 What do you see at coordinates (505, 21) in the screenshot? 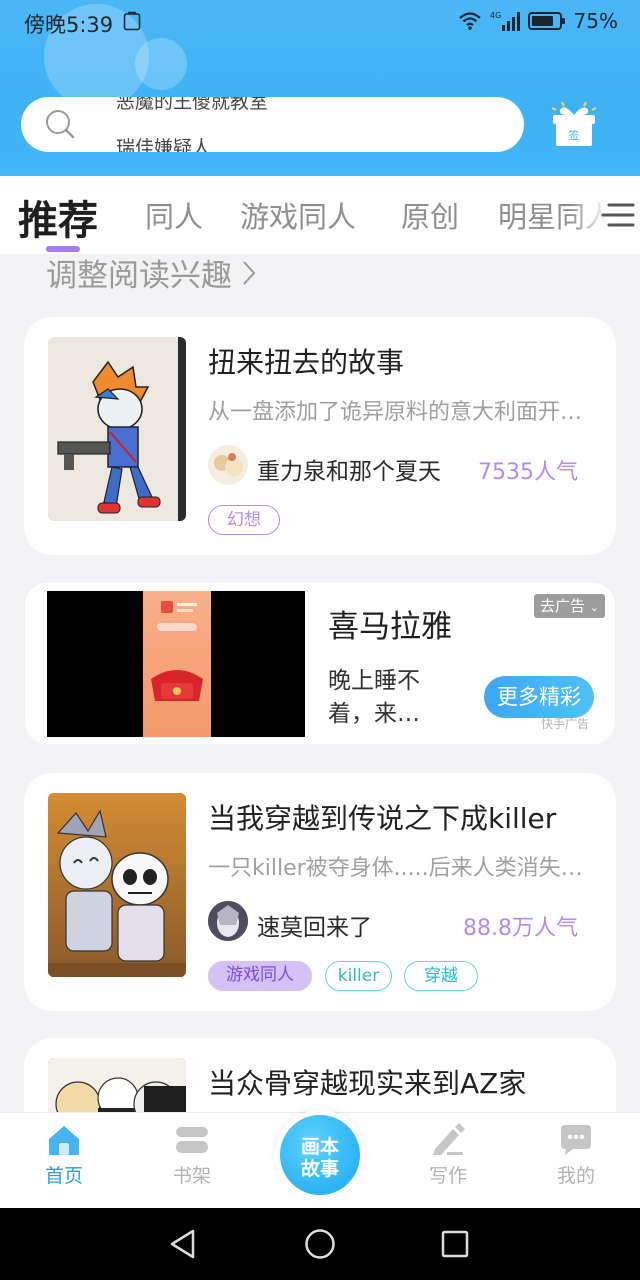
I see `signal-icon: 4G` at bounding box center [505, 21].